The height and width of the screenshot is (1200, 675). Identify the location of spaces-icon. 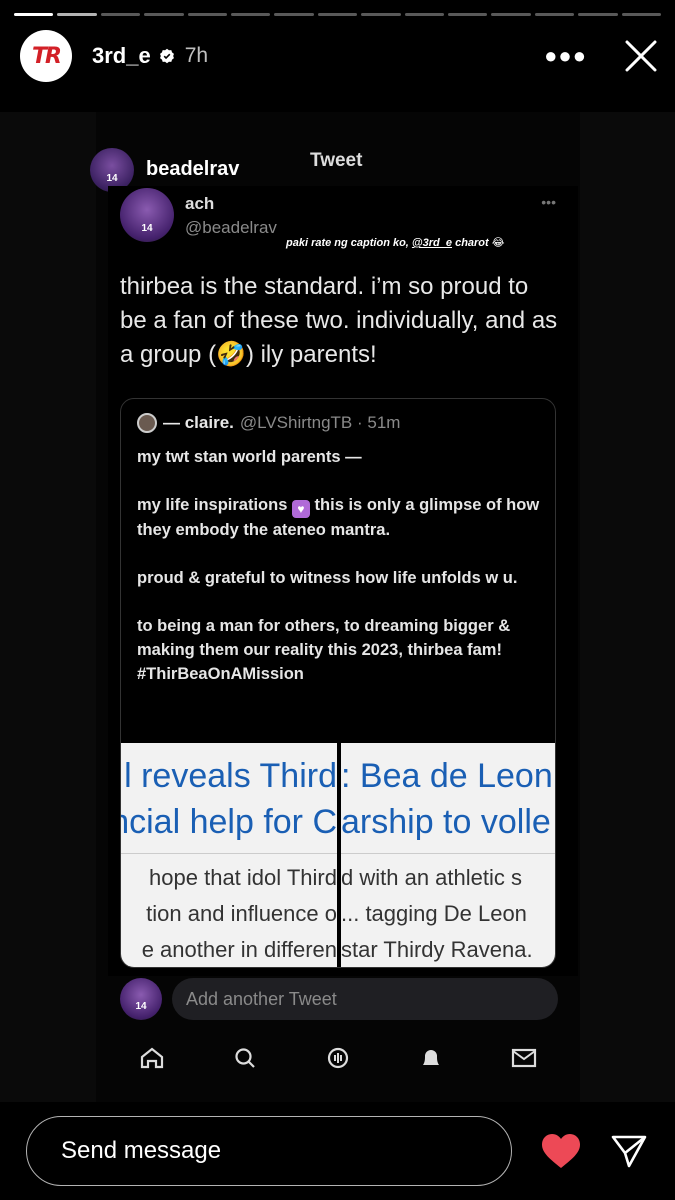
(338, 1058).